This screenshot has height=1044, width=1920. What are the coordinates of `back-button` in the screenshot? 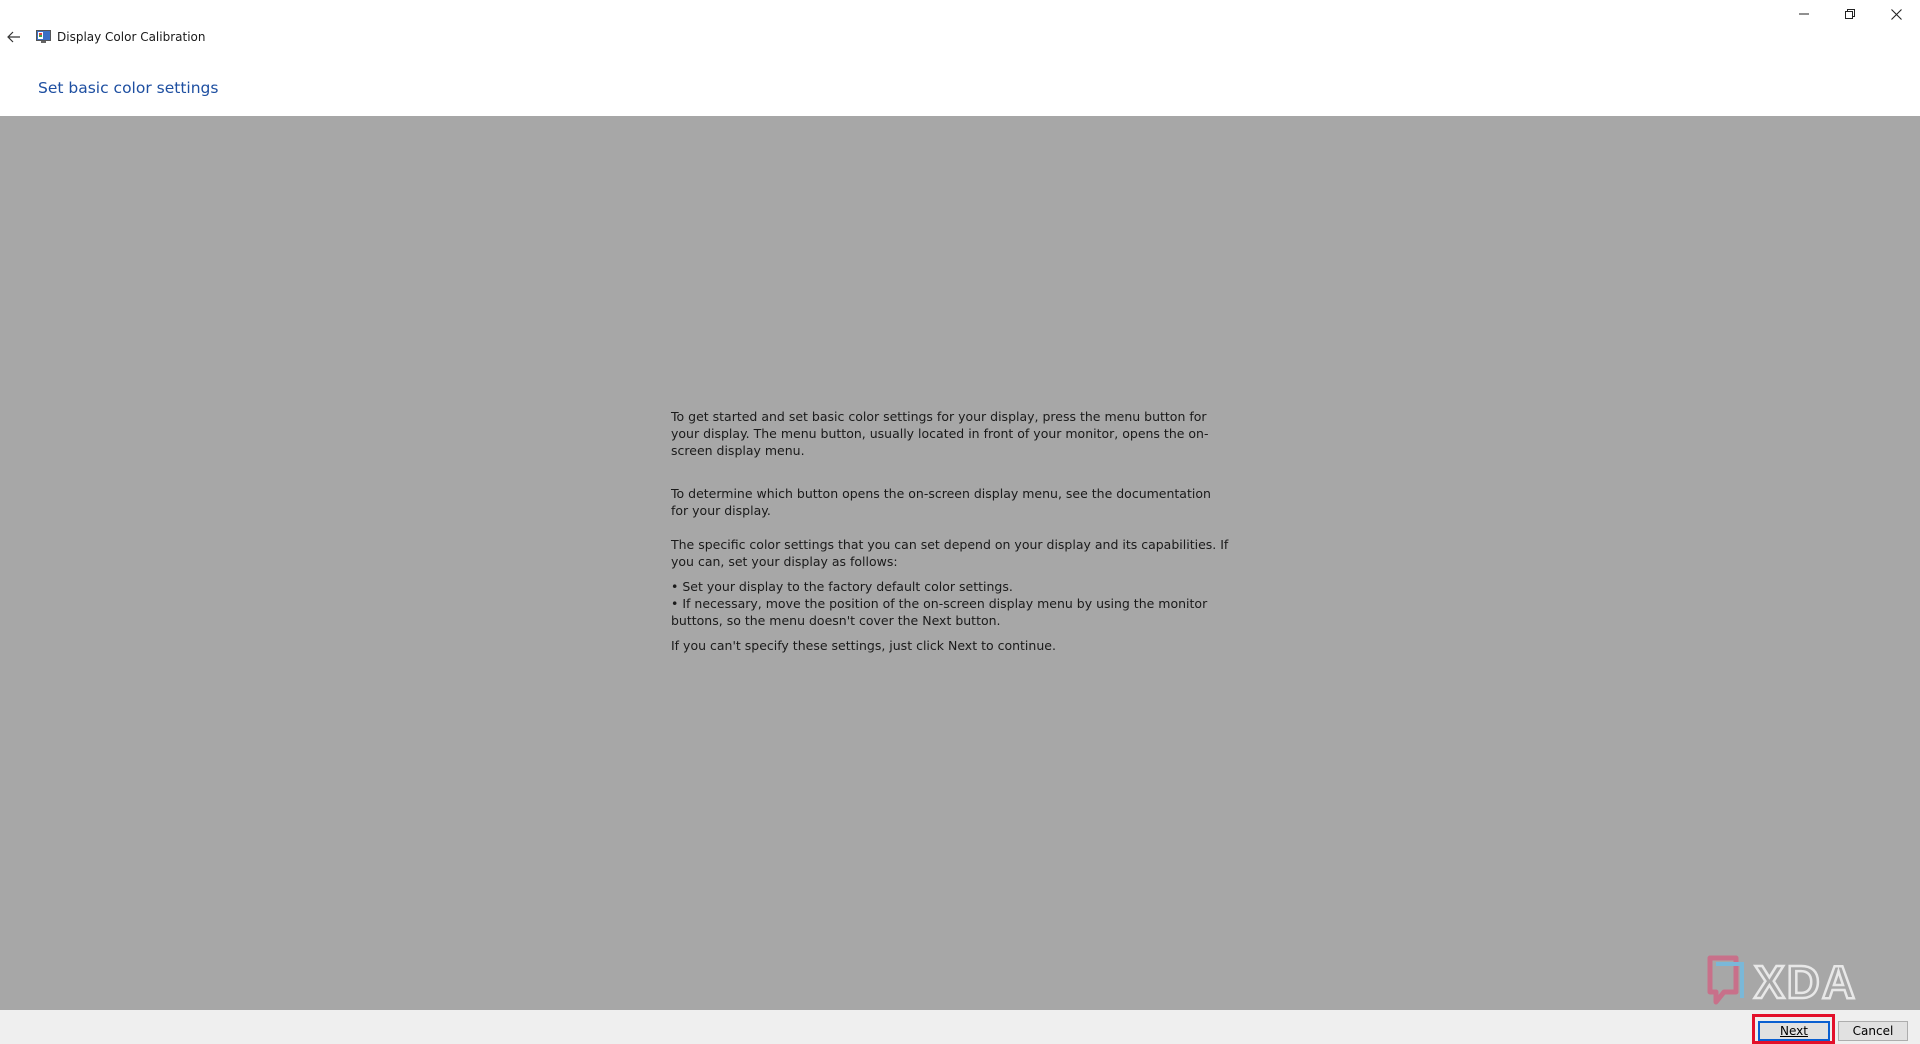 It's located at (14, 37).